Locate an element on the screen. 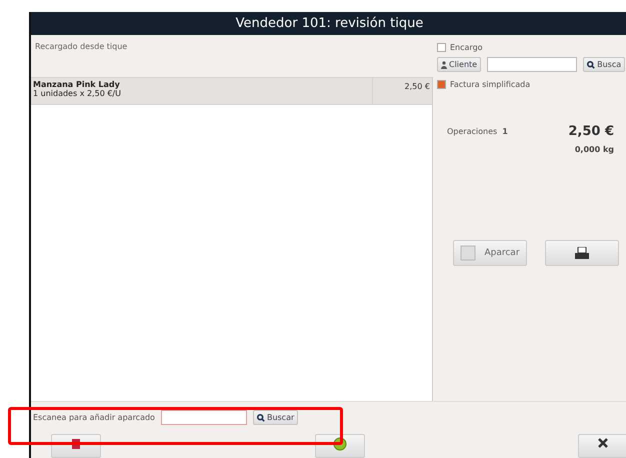  close-button is located at coordinates (602, 446).